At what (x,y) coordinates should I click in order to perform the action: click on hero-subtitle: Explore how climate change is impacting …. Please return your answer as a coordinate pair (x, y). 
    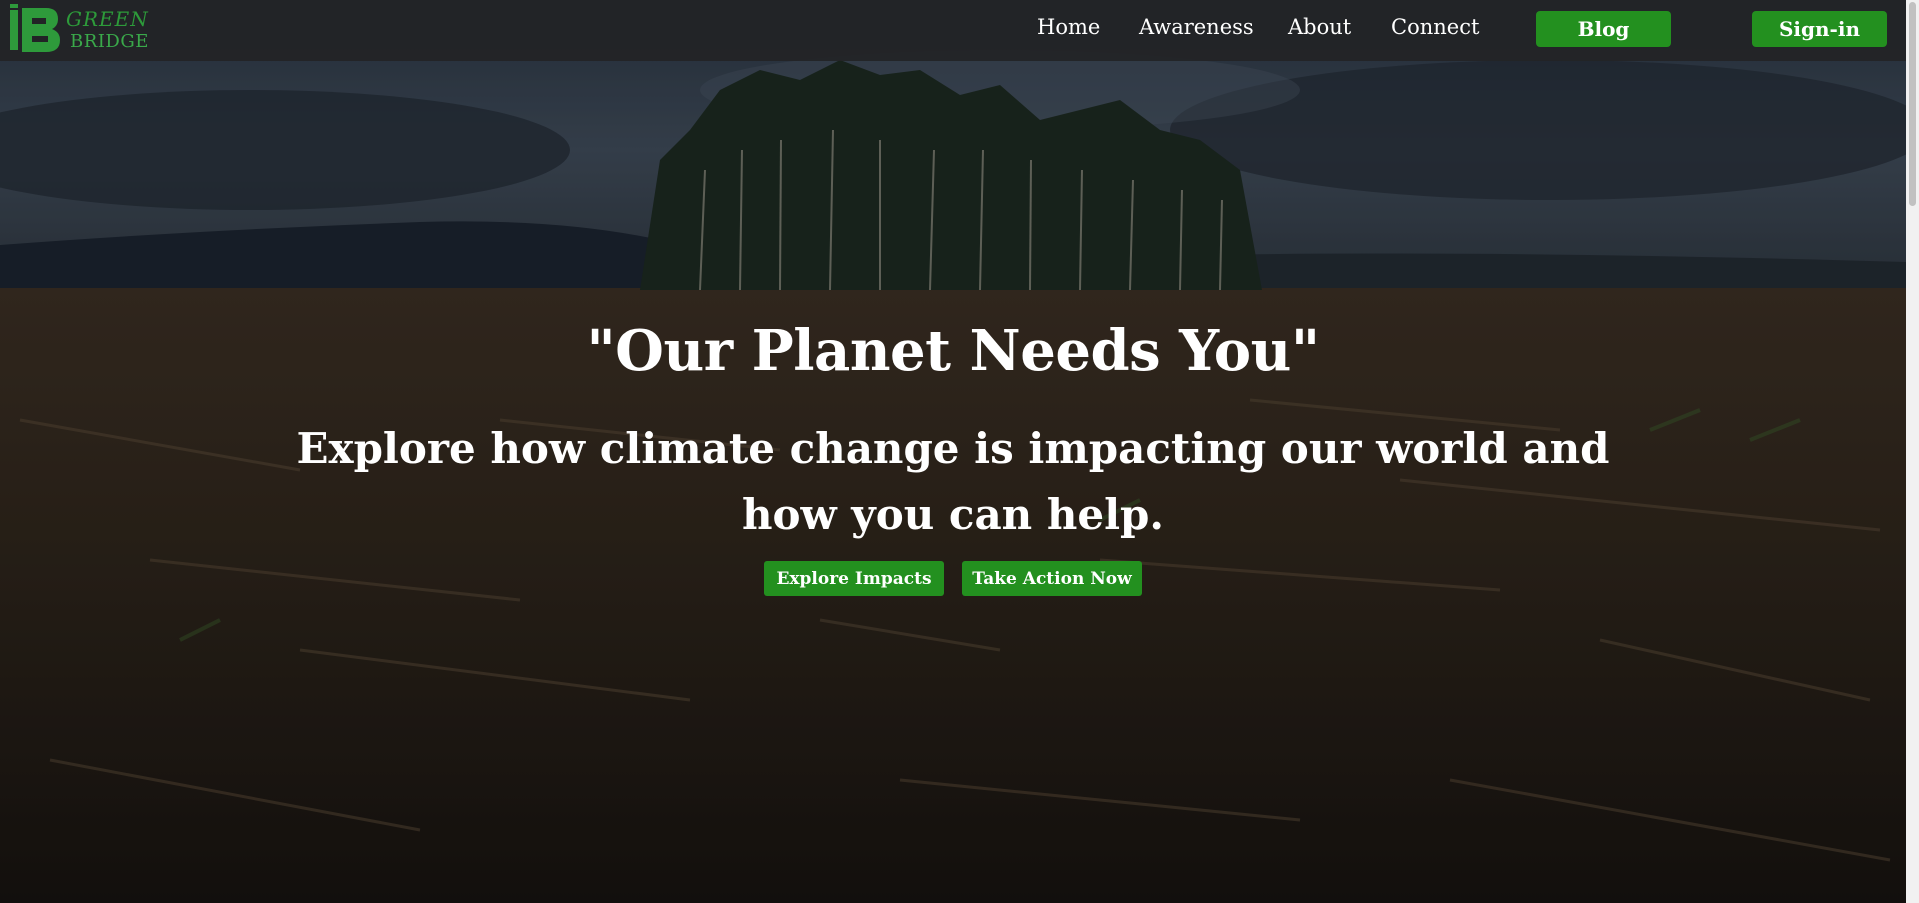
    Looking at the image, I should click on (953, 482).